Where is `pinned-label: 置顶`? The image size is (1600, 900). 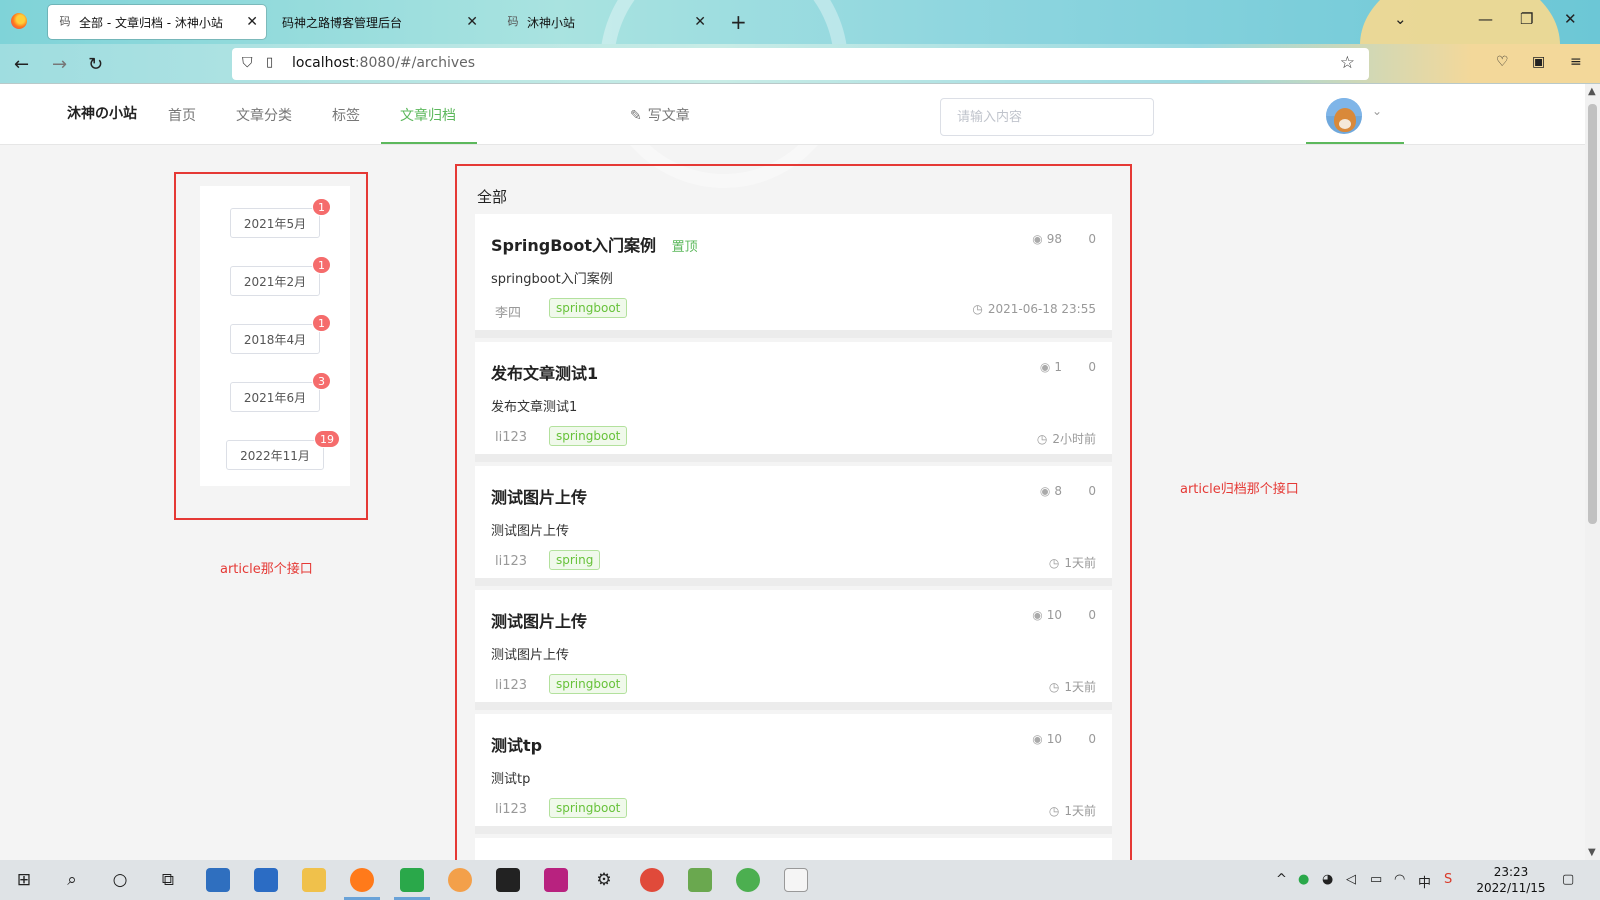
pinned-label: 置顶 is located at coordinates (684, 247).